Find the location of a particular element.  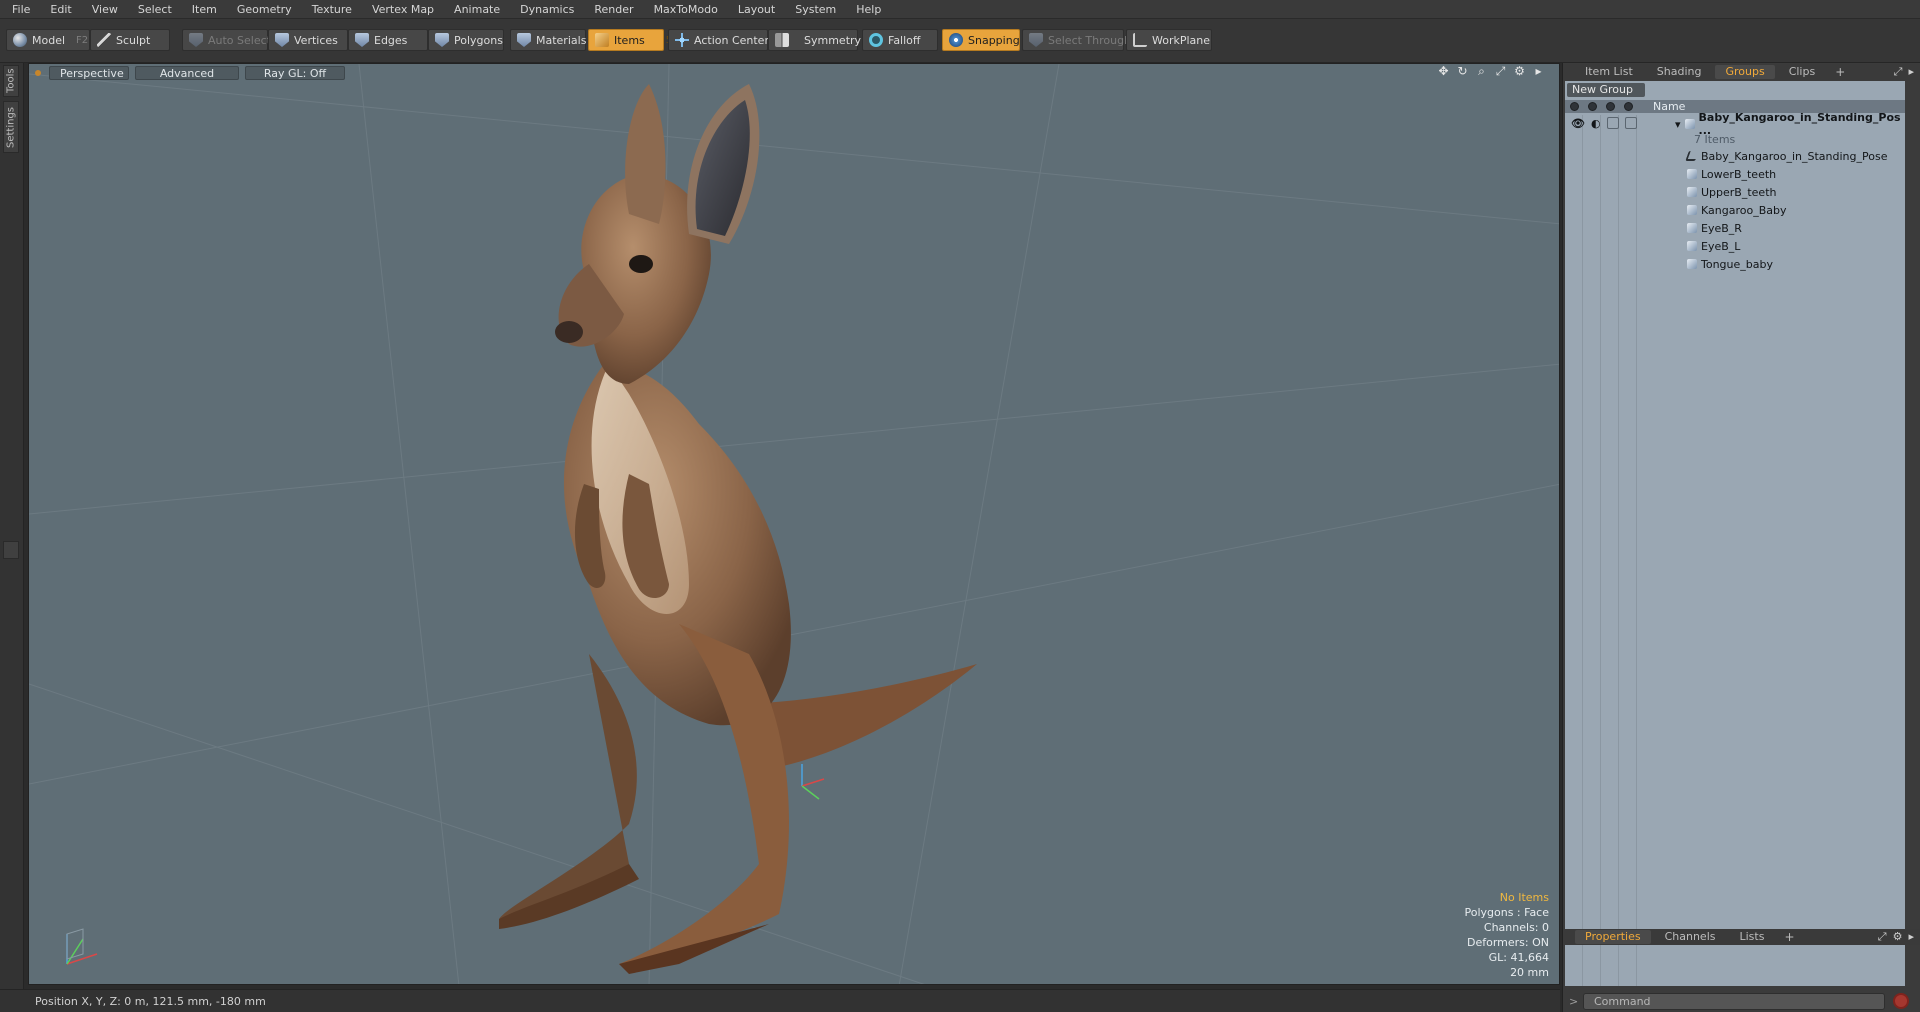

menu-vertex-map: Vertex Map is located at coordinates (403, 9).